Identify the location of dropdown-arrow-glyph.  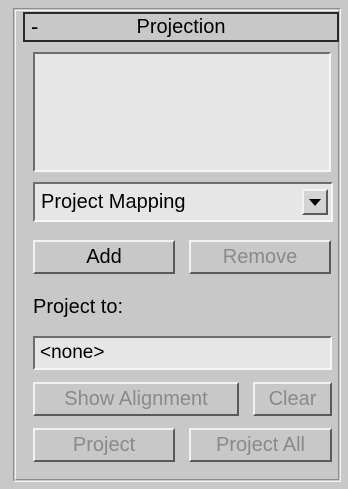
(315, 202).